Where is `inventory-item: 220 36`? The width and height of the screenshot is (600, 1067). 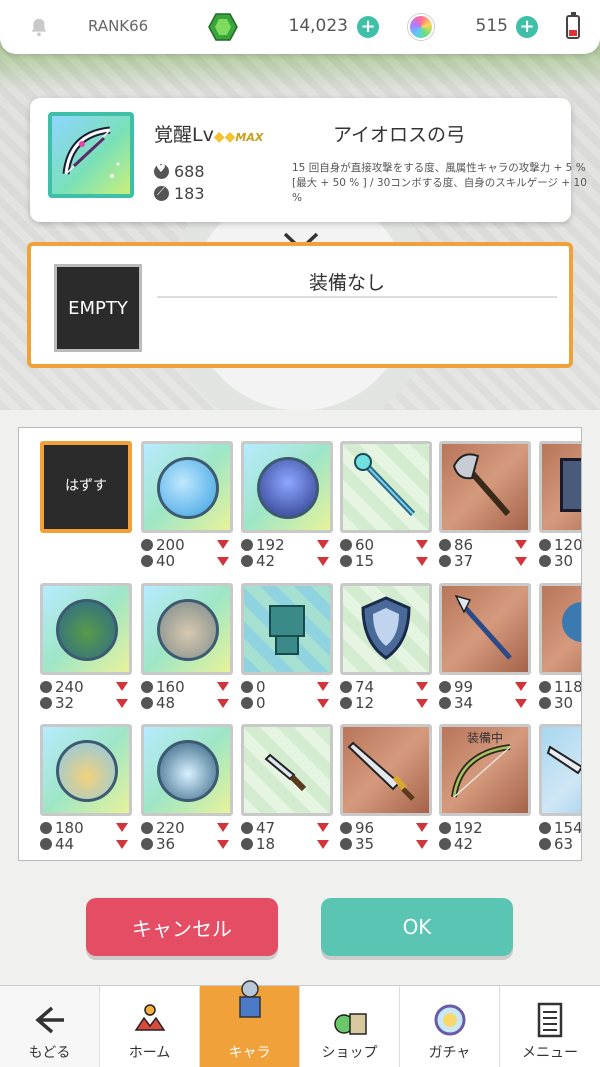 inventory-item: 220 36 is located at coordinates (187, 788).